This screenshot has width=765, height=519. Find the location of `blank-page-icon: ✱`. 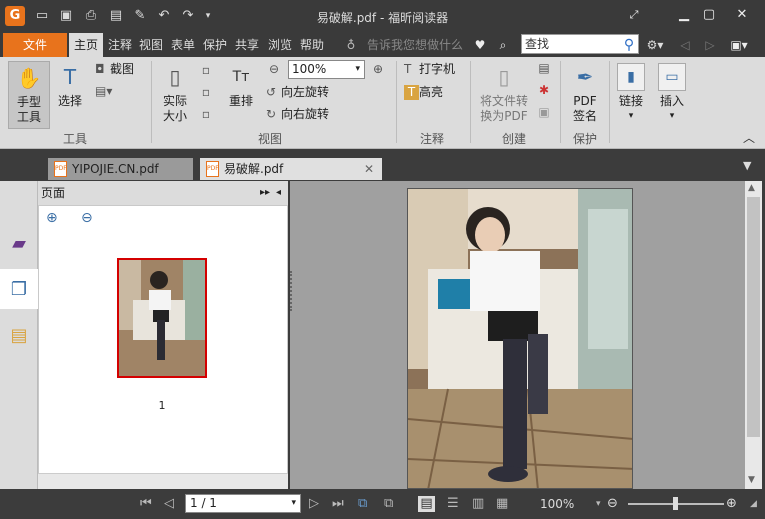

blank-page-icon: ✱ is located at coordinates (544, 90).